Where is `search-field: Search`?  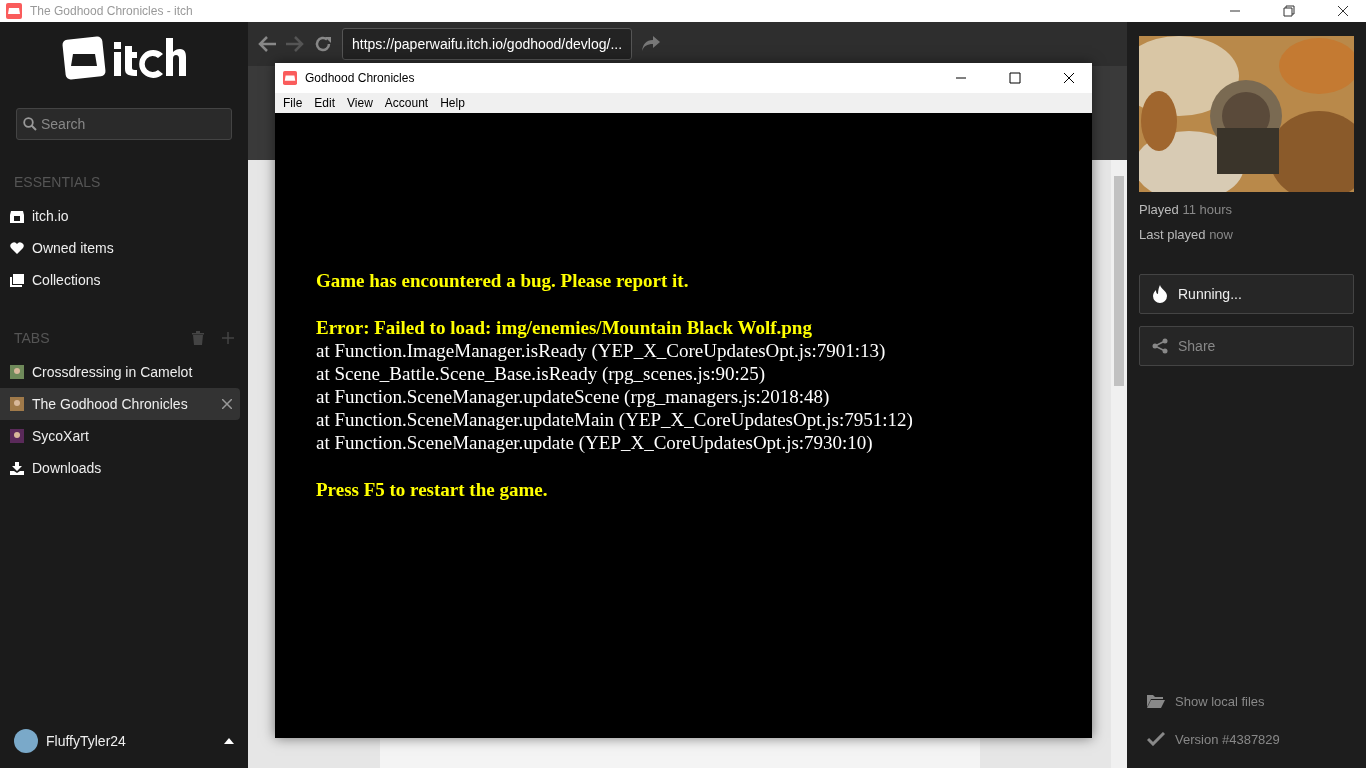
search-field: Search is located at coordinates (124, 124).